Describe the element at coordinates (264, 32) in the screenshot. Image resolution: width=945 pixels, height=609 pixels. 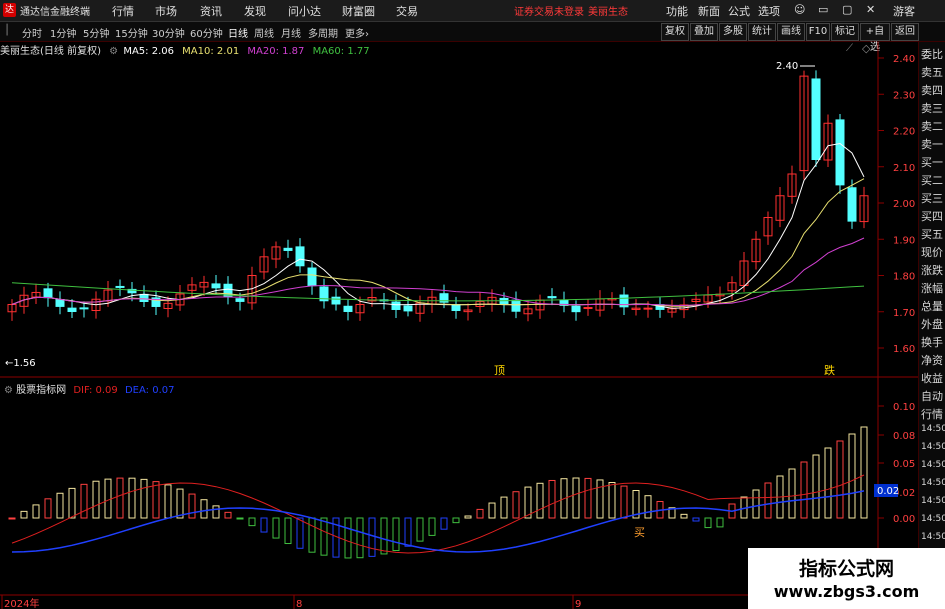
I see `period-weekly: 周线` at that location.